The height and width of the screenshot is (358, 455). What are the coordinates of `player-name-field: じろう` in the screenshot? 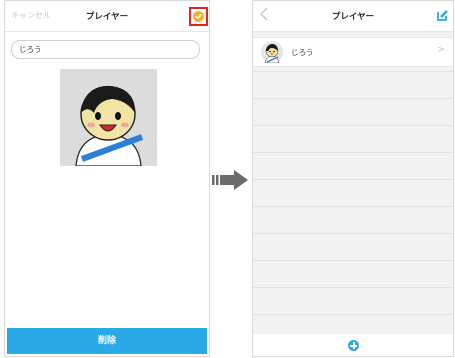 It's located at (105, 49).